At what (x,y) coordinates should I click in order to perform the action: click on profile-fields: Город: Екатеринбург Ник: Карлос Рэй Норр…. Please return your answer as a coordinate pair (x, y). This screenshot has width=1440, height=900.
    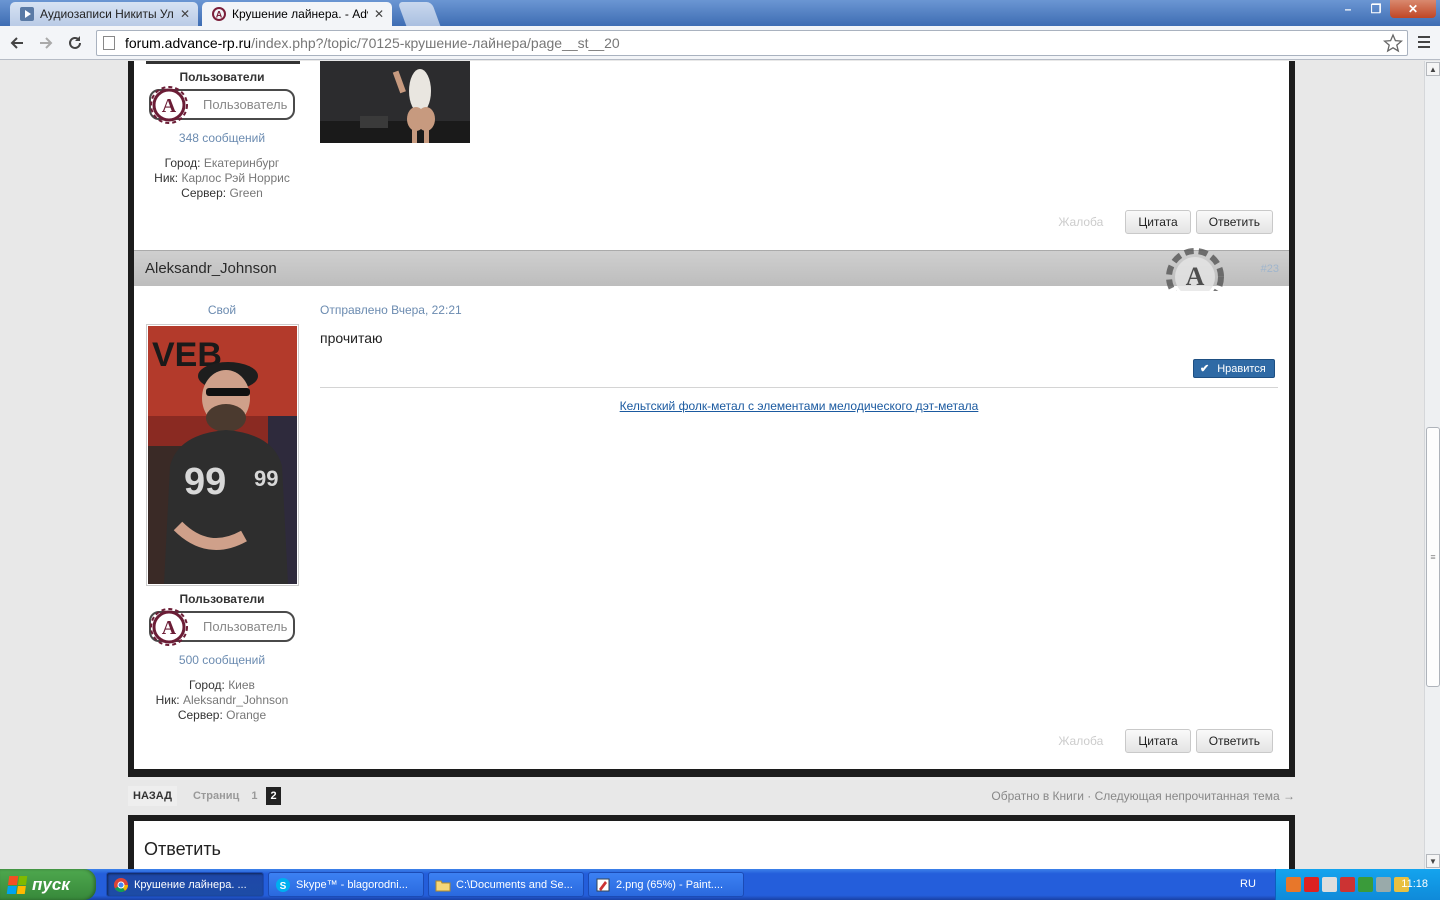
    Looking at the image, I should click on (222, 178).